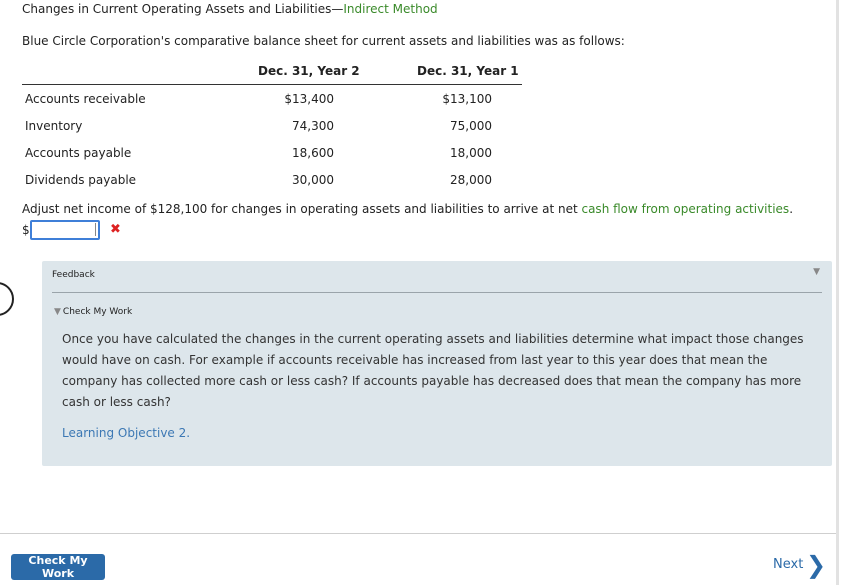 The height and width of the screenshot is (585, 849). What do you see at coordinates (85, 99) in the screenshot?
I see `row-label-accounts-receivable: Accounts receivable` at bounding box center [85, 99].